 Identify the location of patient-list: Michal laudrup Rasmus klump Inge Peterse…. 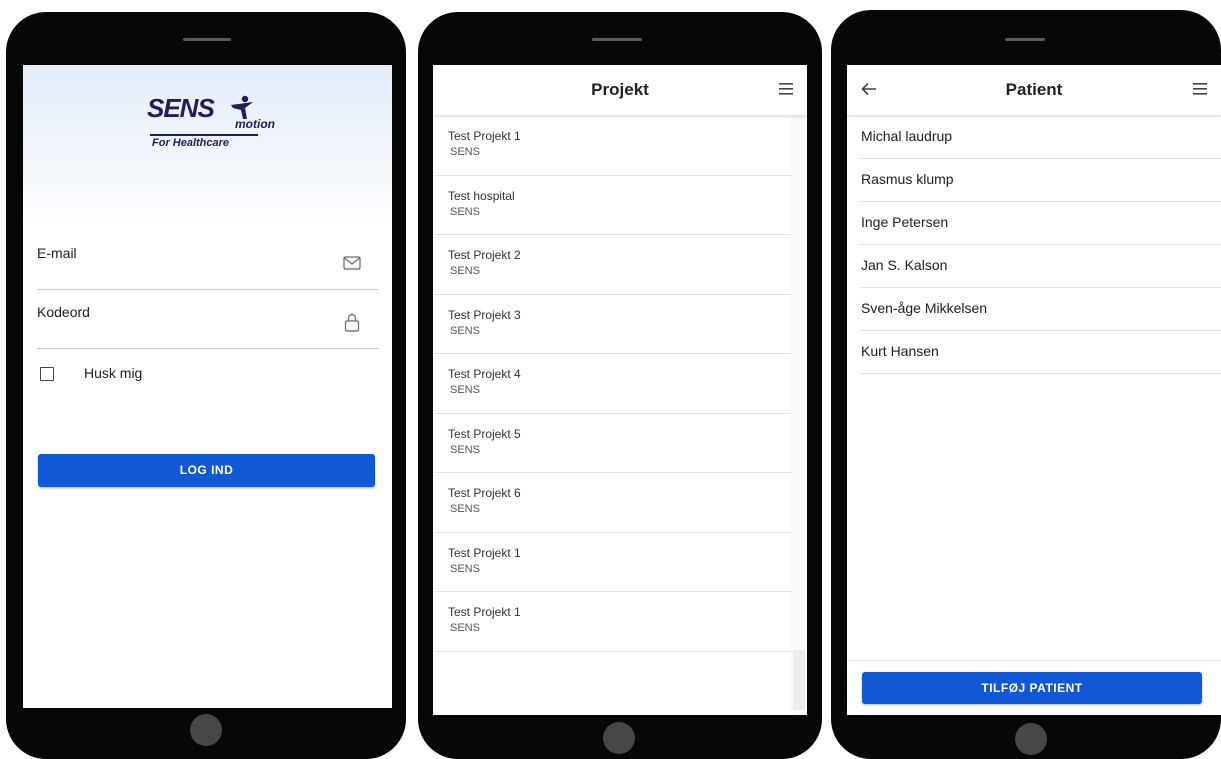
(1040, 245).